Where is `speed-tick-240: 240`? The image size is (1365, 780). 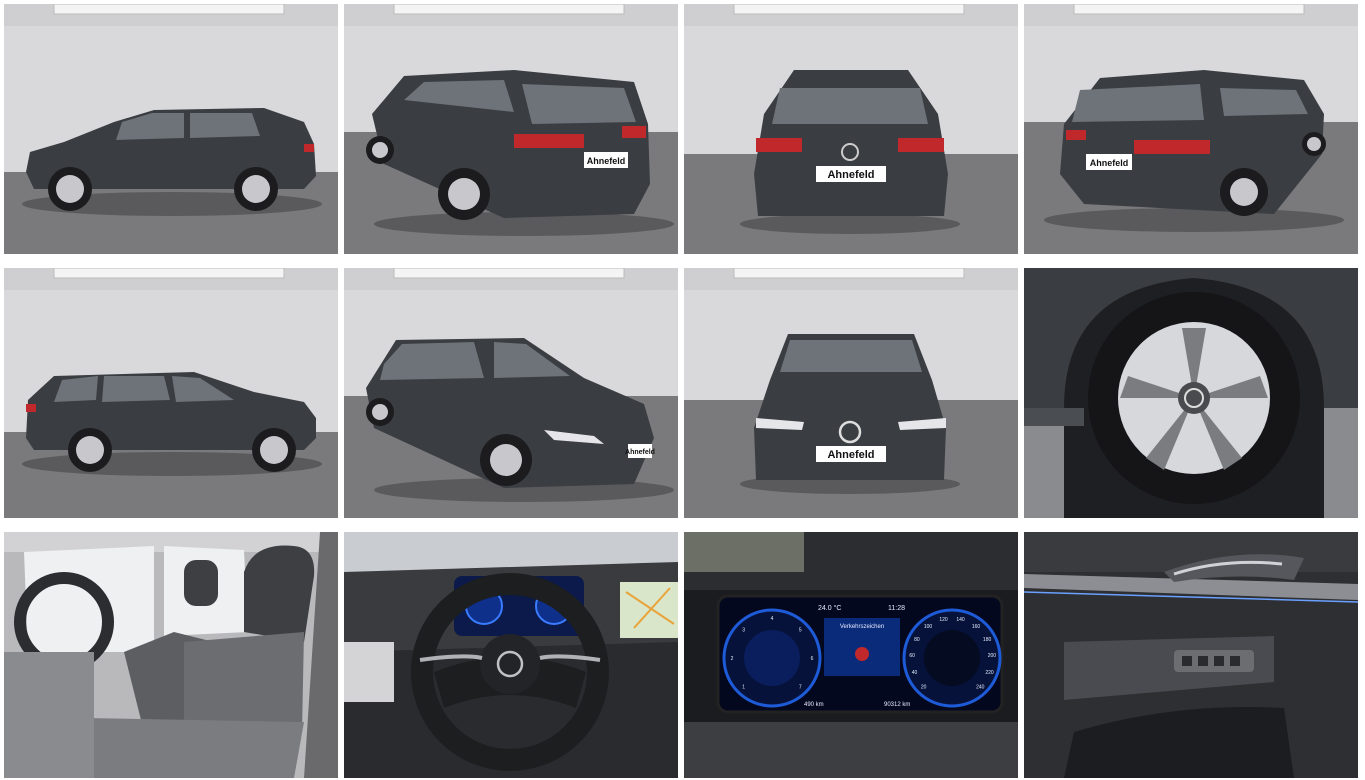
speed-tick-240: 240 is located at coordinates (980, 687).